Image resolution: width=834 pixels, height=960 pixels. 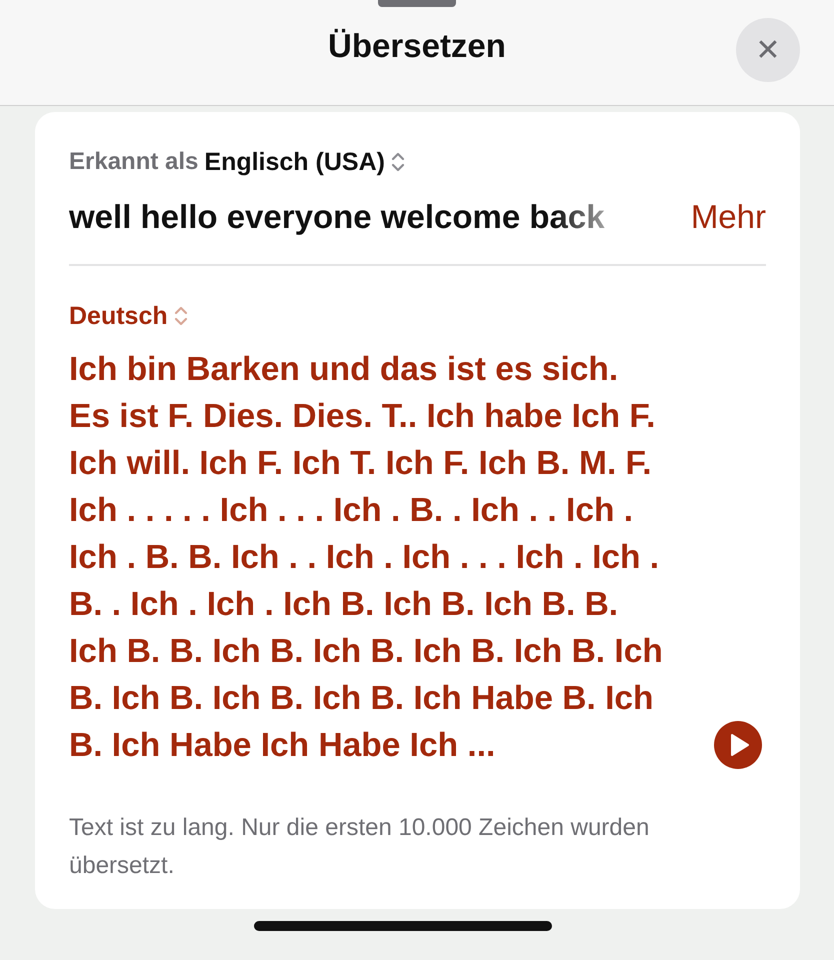 I want to click on detected-label: Erkannt als, so click(x=133, y=162).